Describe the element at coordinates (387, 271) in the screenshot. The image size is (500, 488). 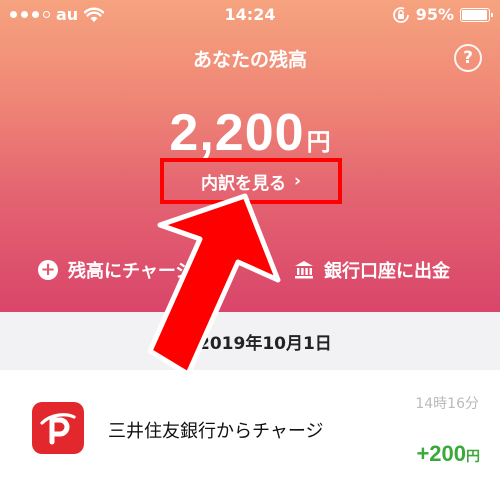
I see `bank-label: 銀行口座に出金` at that location.